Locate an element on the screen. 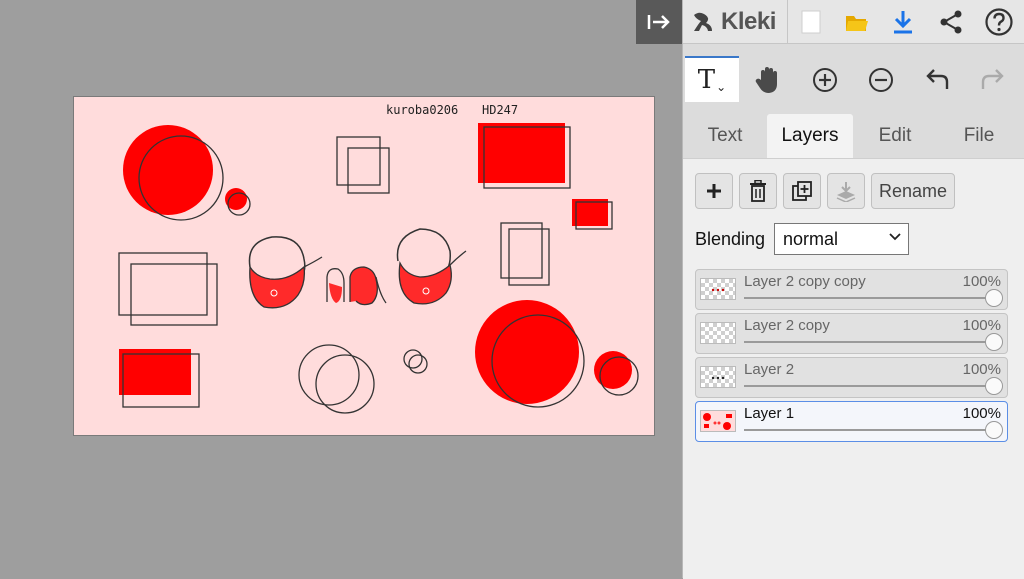  app-name: Kleki is located at coordinates (748, 21).